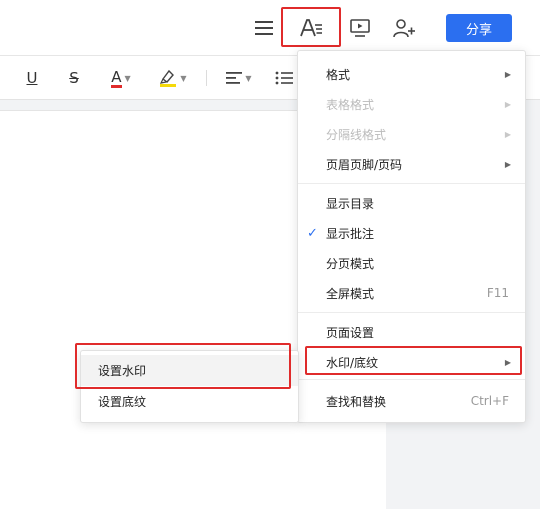 The image size is (540, 509). I want to click on share-button: 分享, so click(479, 28).